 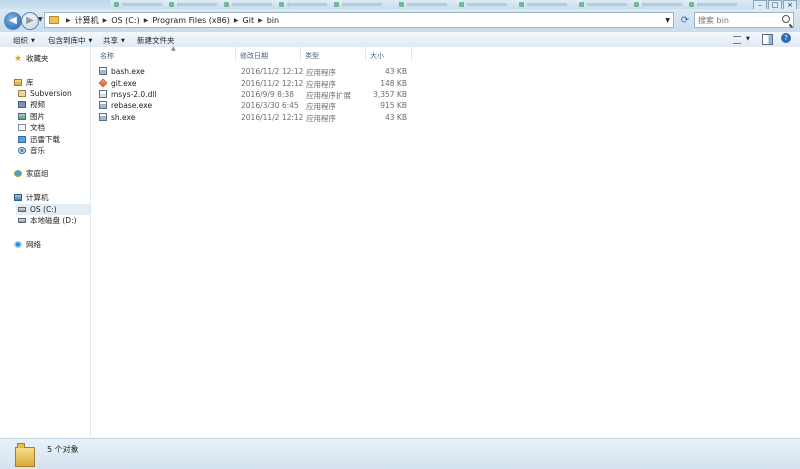 I want to click on file-row-bash: bash.exe 2016/11/2 12:12 应用程序 43 KB, so click(x=256, y=71).